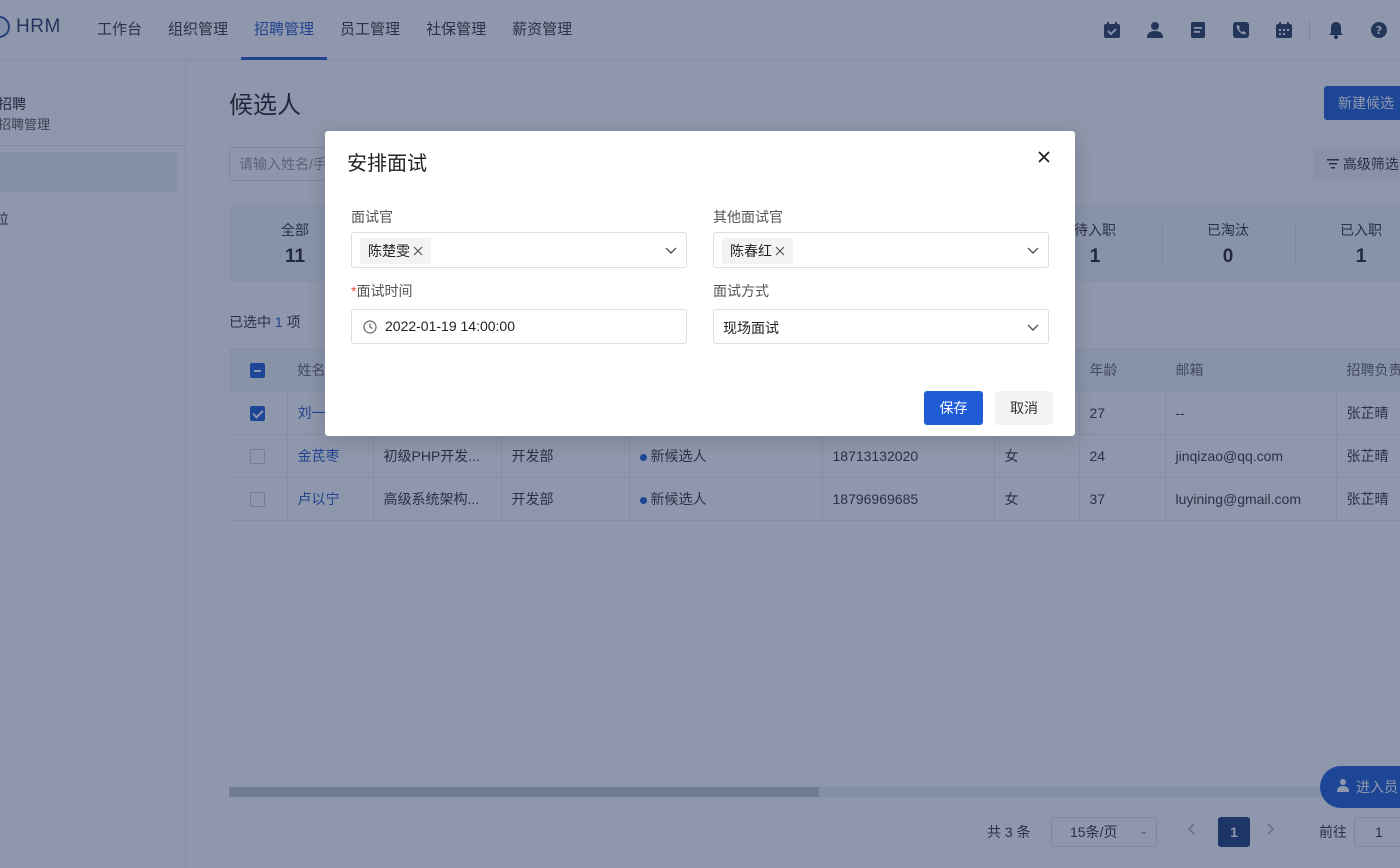  Describe the element at coordinates (1044, 157) in the screenshot. I see `close-icon` at that location.